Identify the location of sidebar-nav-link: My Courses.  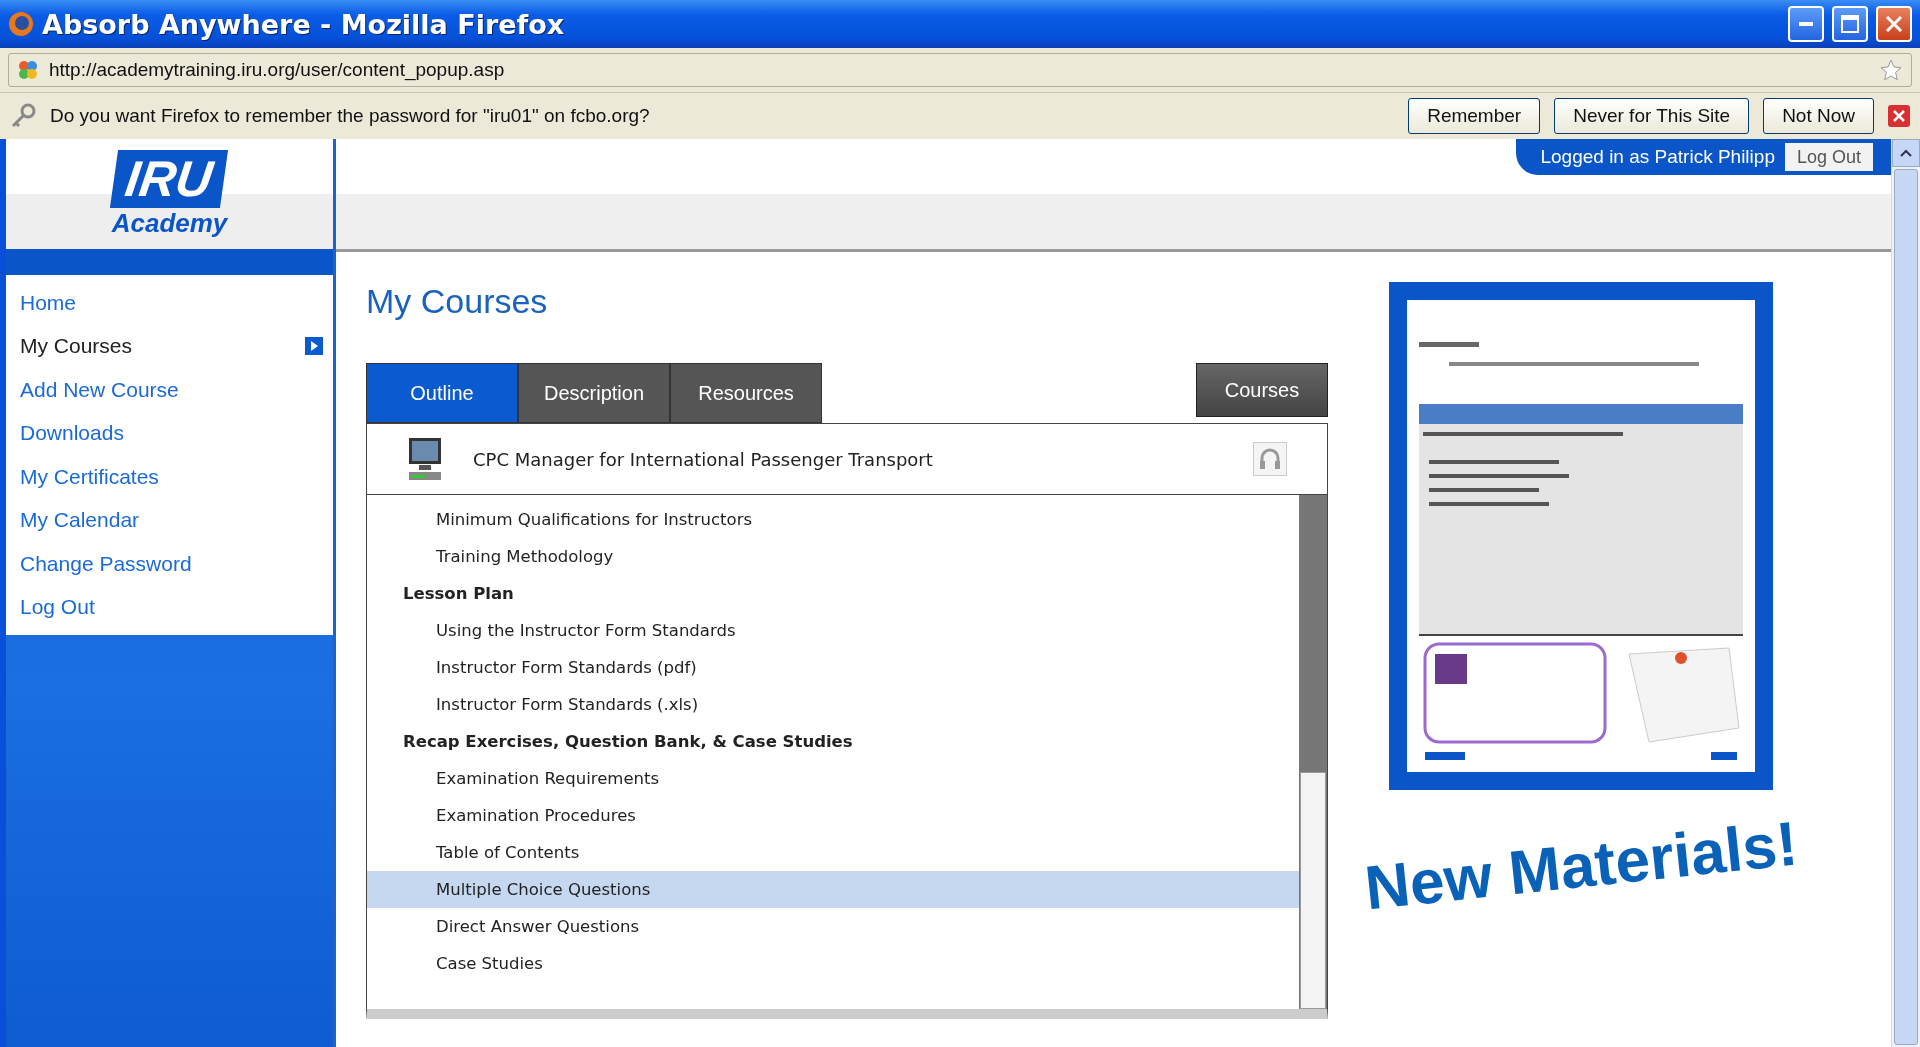
(169, 346).